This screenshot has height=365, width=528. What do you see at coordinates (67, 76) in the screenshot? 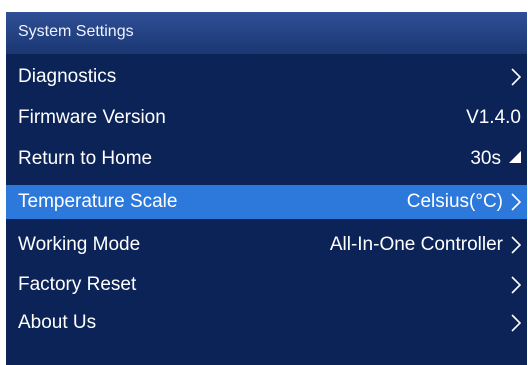
I see `menu-item-label: Diagnostics` at bounding box center [67, 76].